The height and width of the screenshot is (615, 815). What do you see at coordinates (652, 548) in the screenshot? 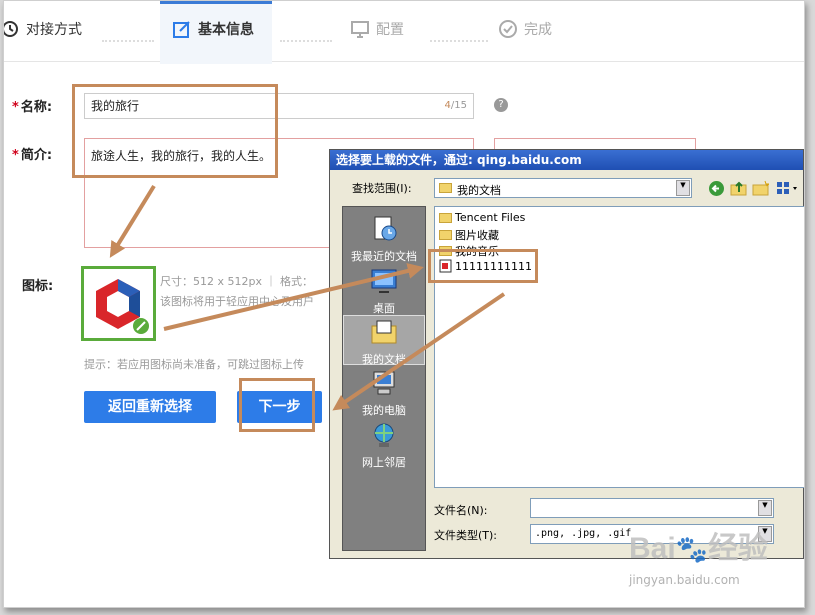
I see `watermark-brand: Bai` at bounding box center [652, 548].